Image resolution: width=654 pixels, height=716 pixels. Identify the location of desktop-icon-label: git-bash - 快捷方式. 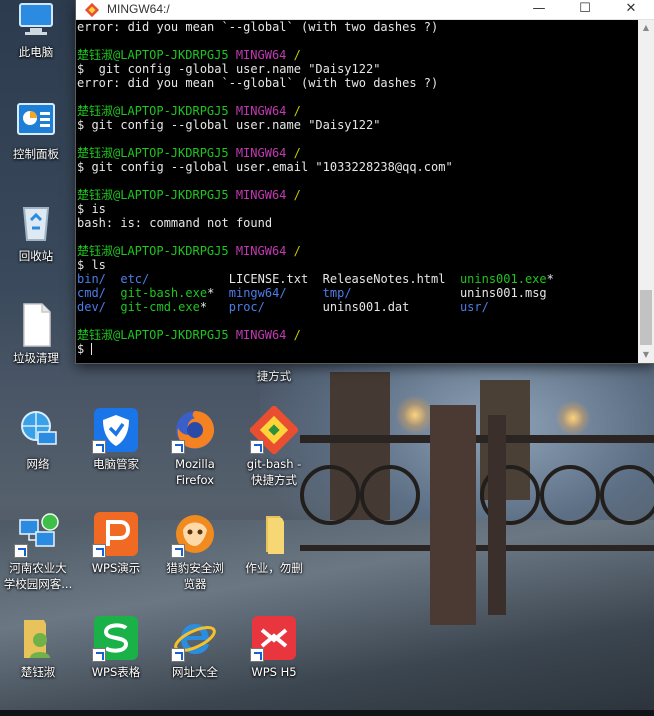
(274, 472).